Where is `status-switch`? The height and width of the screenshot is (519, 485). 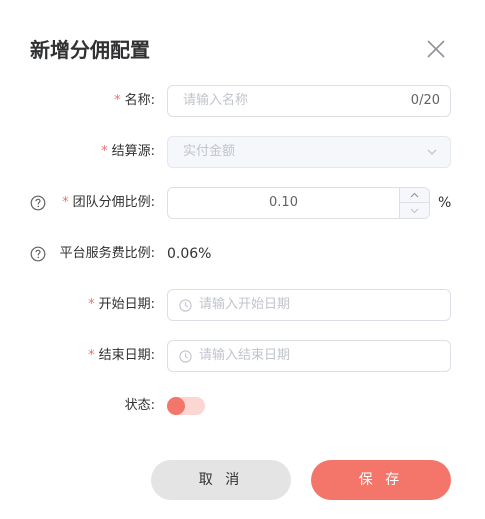 status-switch is located at coordinates (186, 406).